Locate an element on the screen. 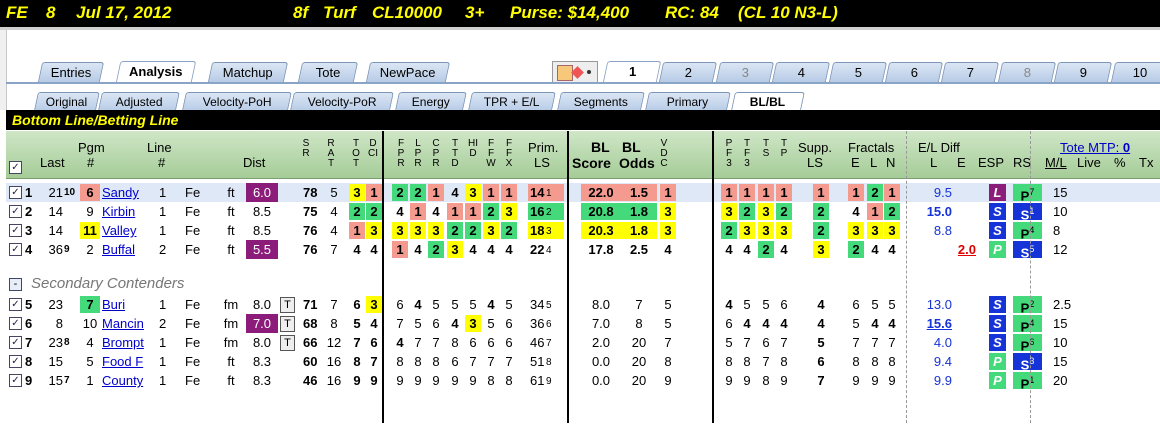  bl-odds: 1.5 is located at coordinates (639, 192).